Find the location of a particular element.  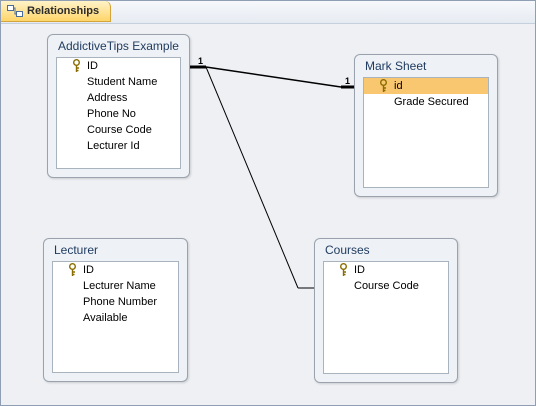

tab-label: Relationships is located at coordinates (63, 11).